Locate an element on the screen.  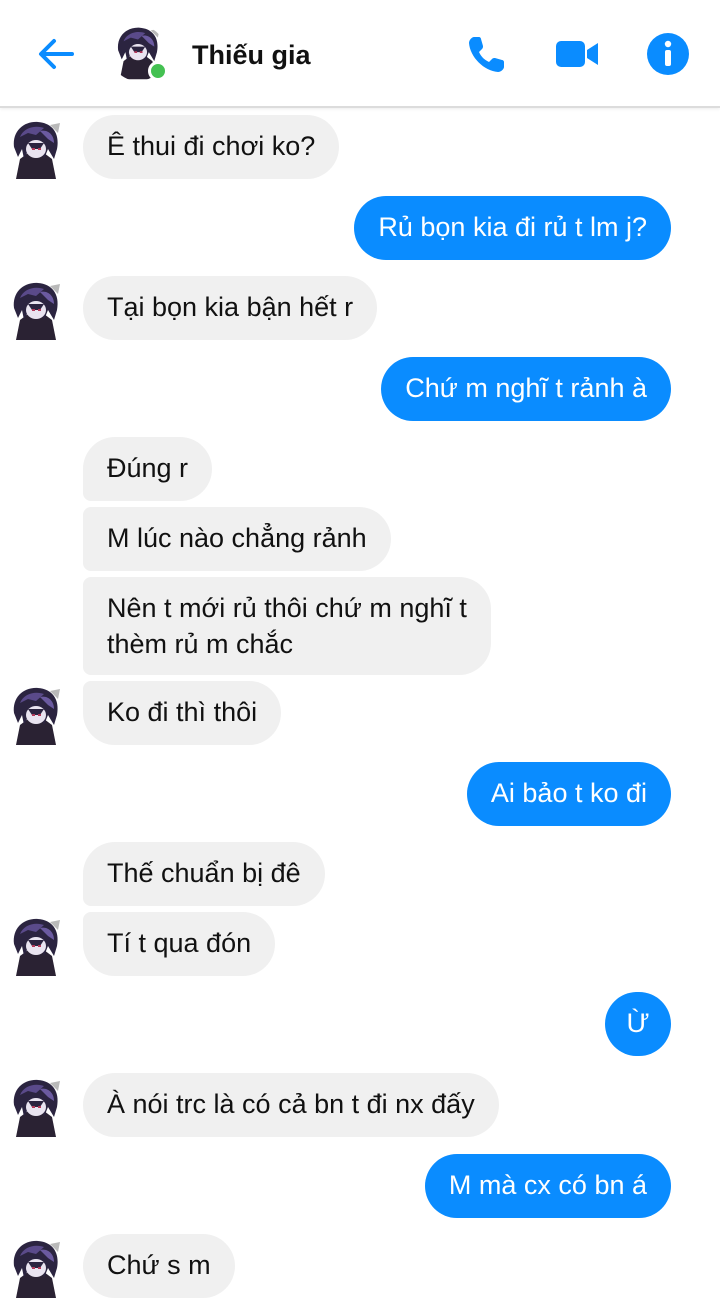
message-line: Nên t mới rủ thôi chứ m nghĩ t is located at coordinates (287, 608).